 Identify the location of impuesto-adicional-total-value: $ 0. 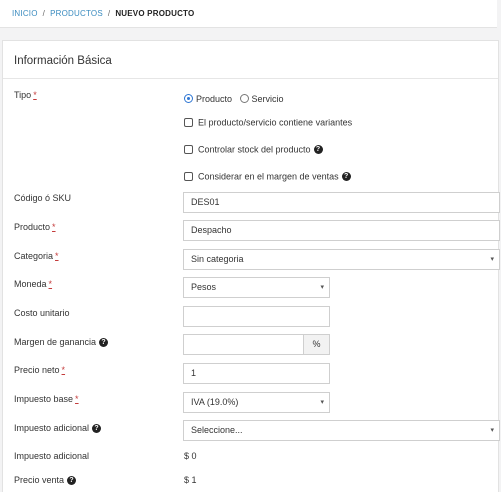
(190, 456).